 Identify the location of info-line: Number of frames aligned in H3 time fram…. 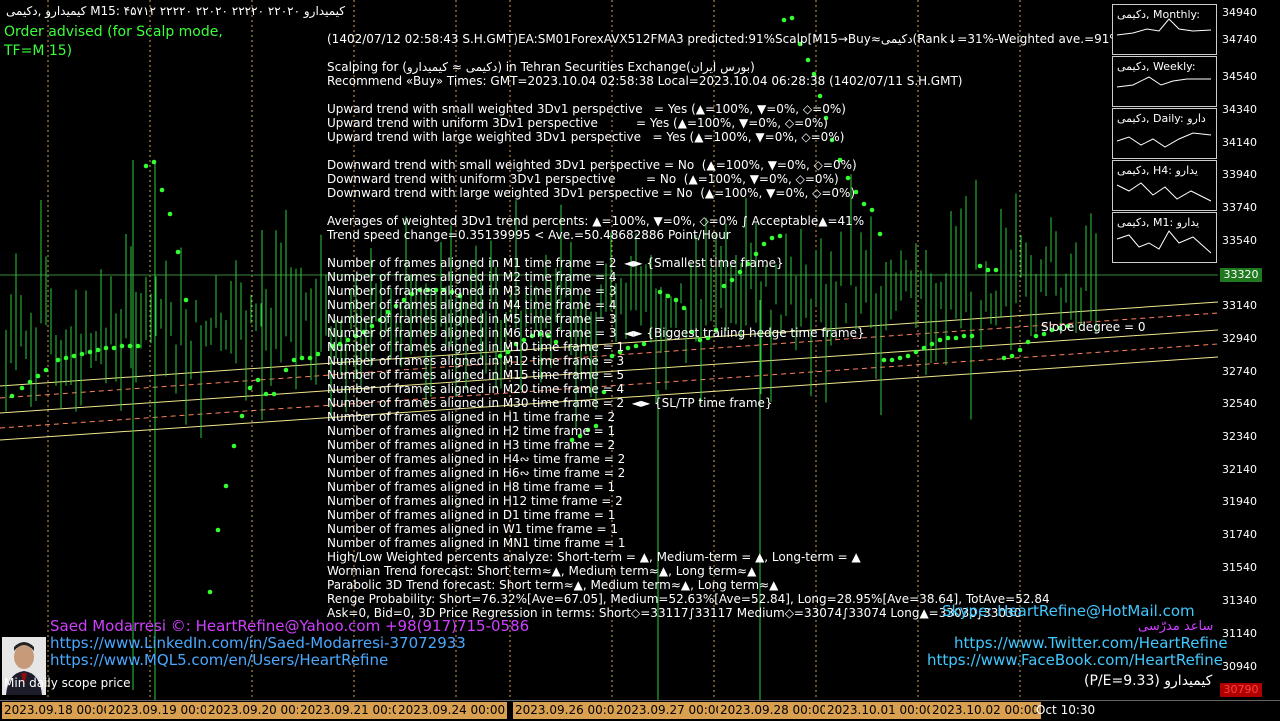
(471, 445).